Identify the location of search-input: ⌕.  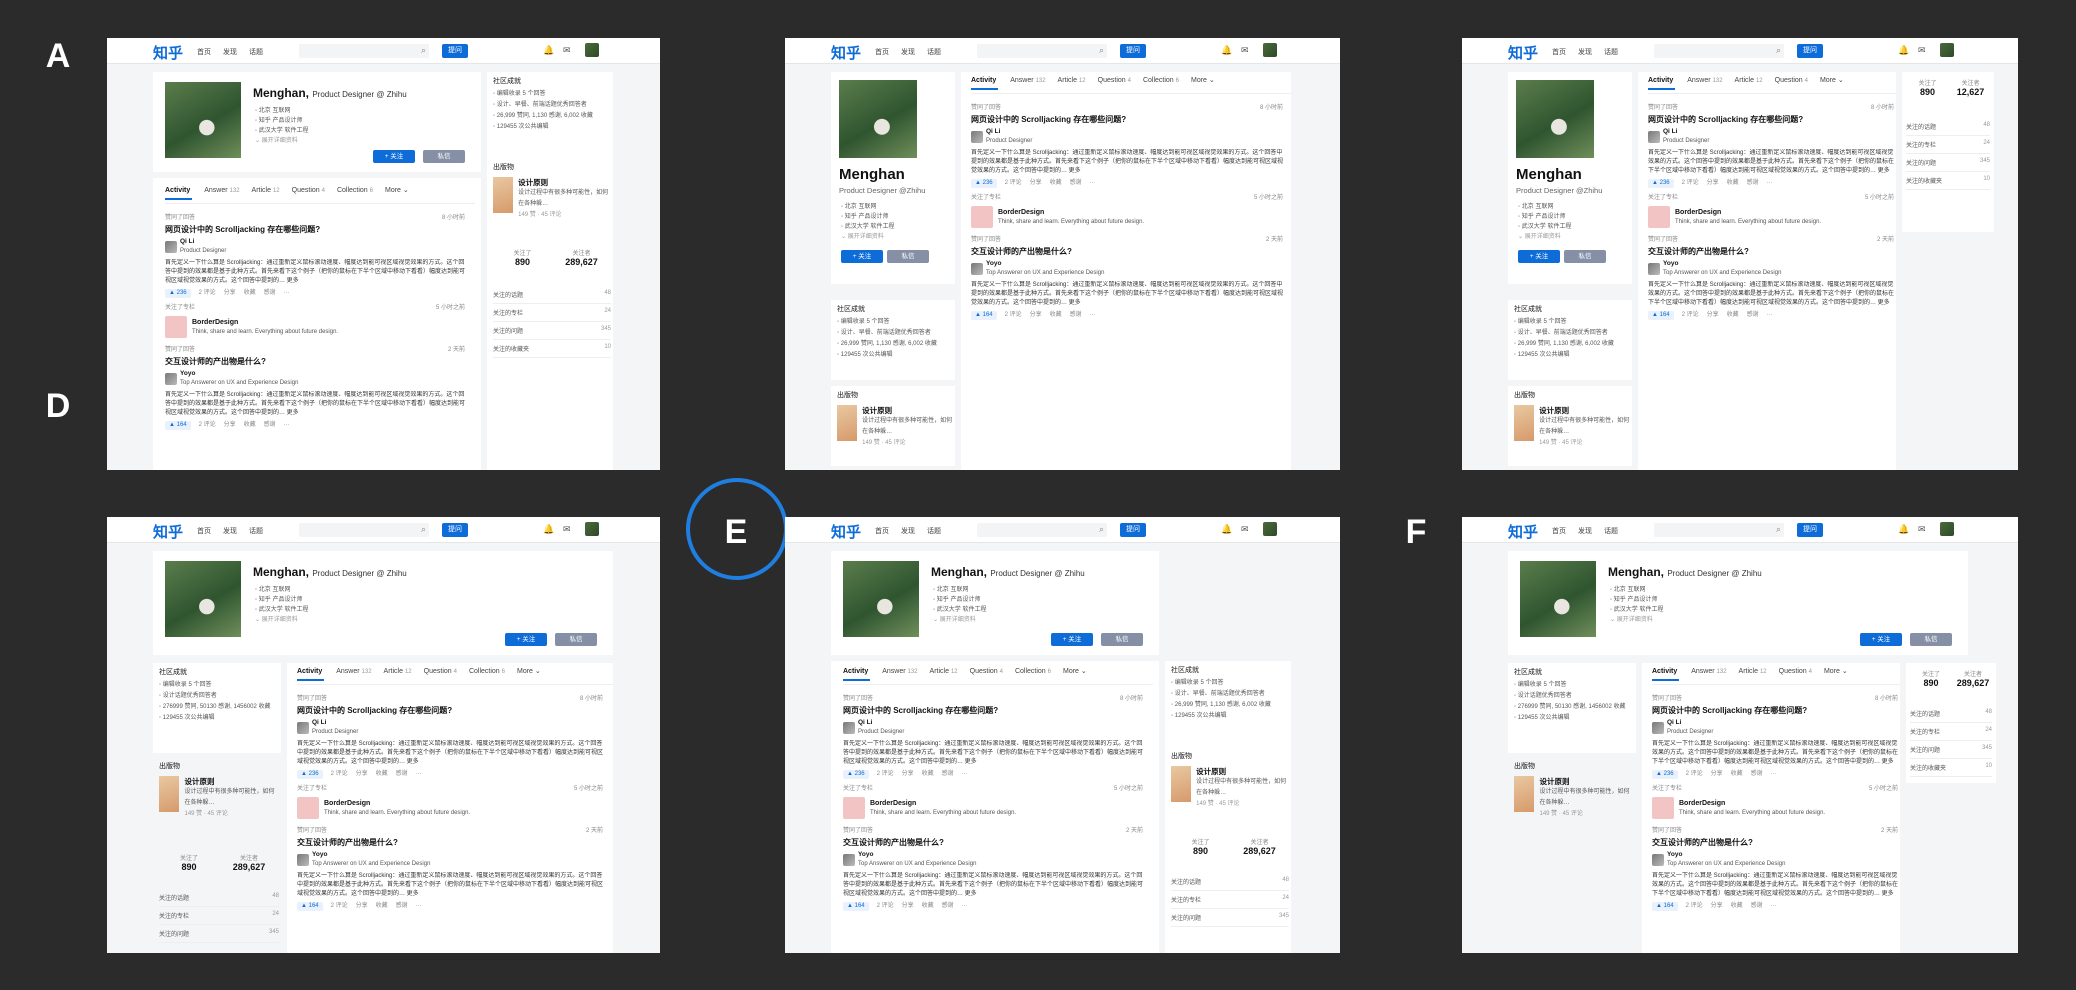
(1042, 530).